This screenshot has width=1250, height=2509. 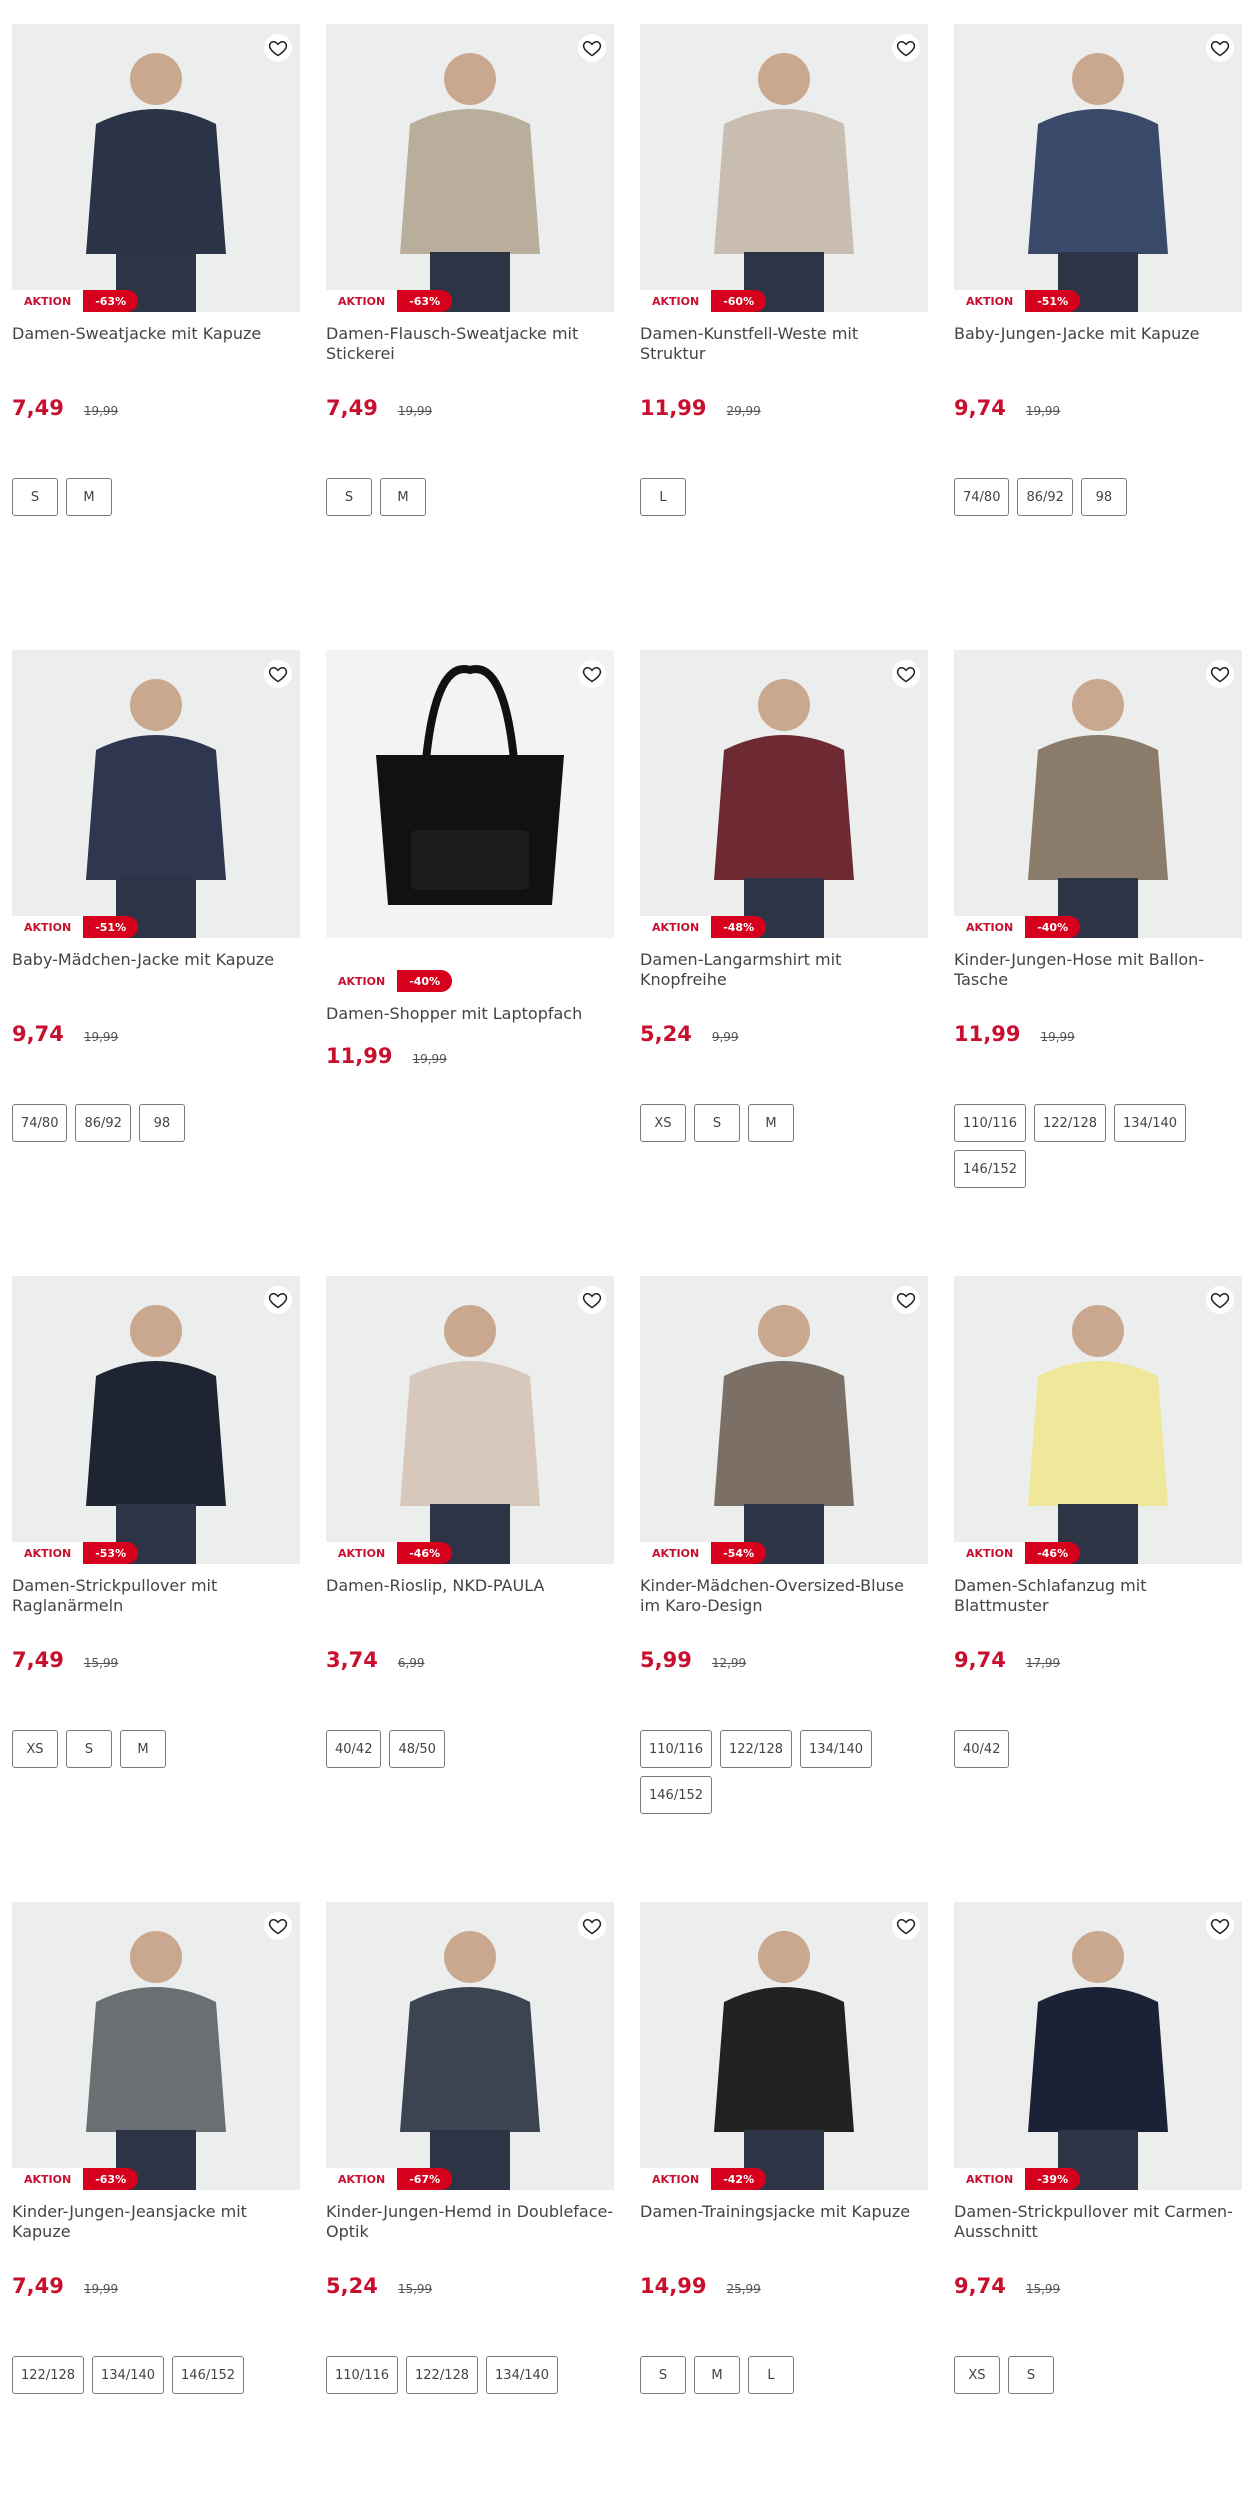 What do you see at coordinates (784, 344) in the screenshot?
I see `product-name: Damen-Kunstfell-Weste mit Struktur` at bounding box center [784, 344].